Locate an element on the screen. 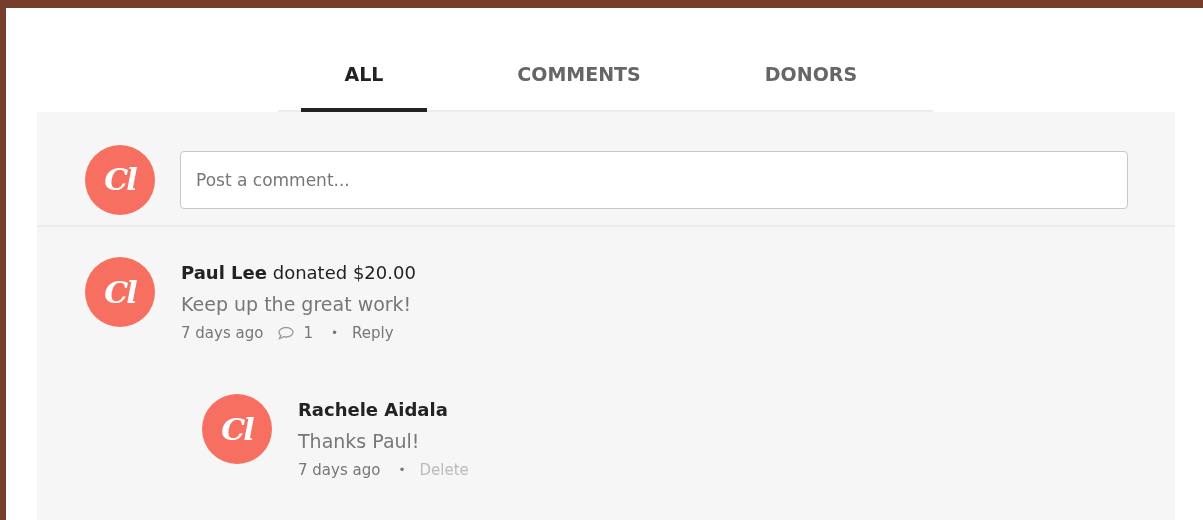  comment-heading: Rachele Aidala is located at coordinates (373, 409).